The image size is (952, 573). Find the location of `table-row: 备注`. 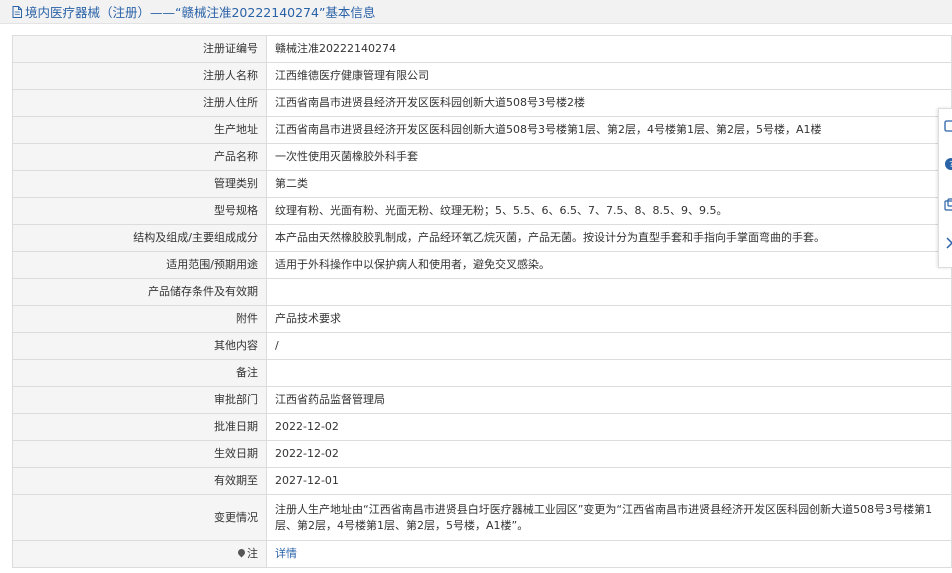

table-row: 备注 is located at coordinates (482, 373).